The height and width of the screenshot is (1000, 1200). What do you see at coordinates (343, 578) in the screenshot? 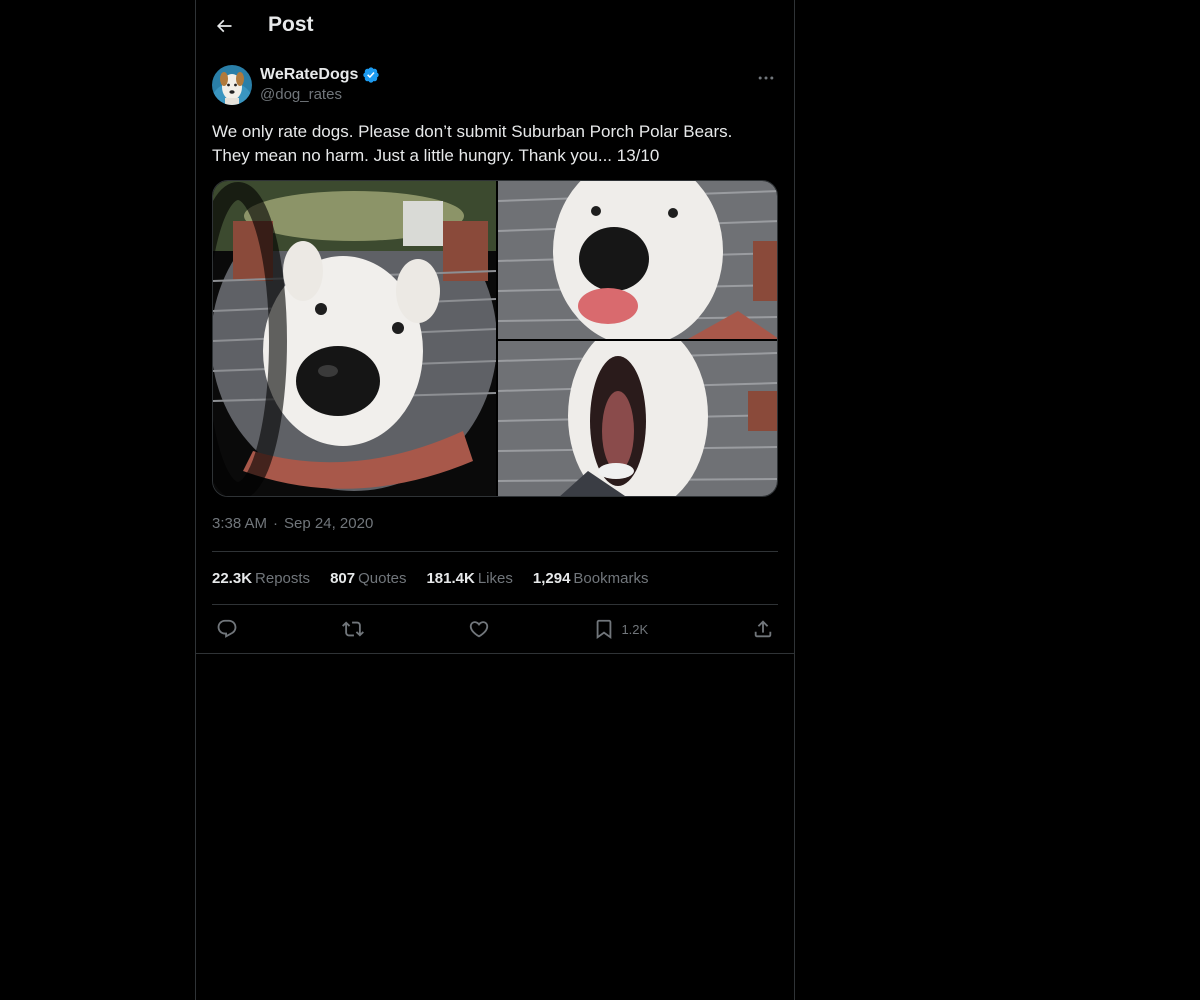
I see `stat-value: 807` at bounding box center [343, 578].